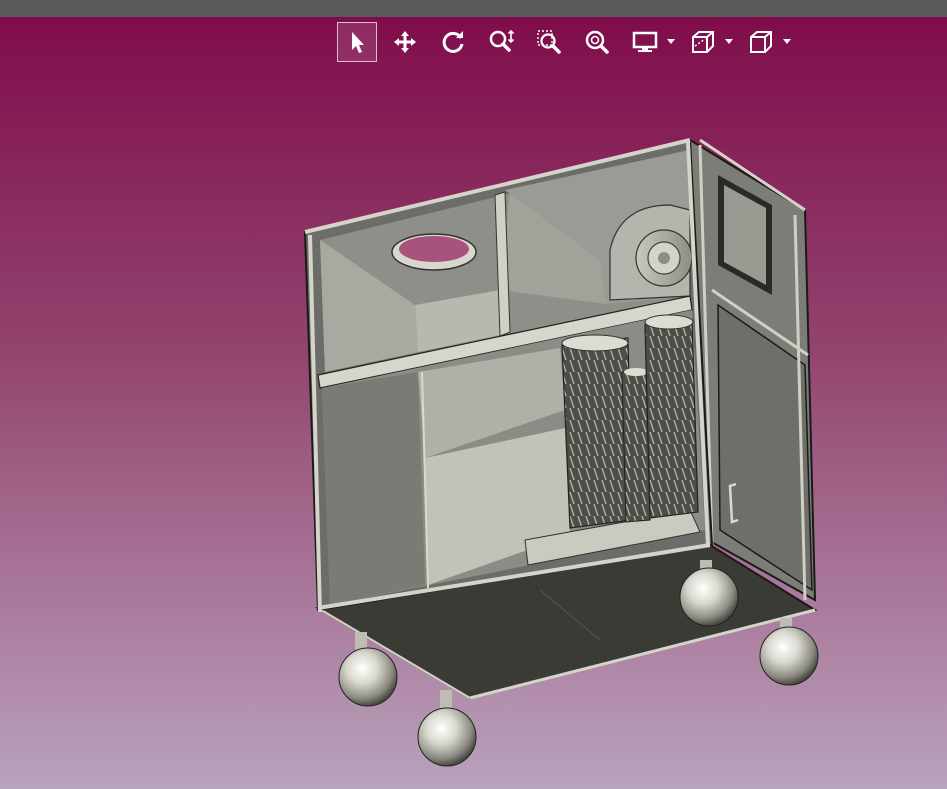 The width and height of the screenshot is (947, 789). Describe the element at coordinates (473, 8) in the screenshot. I see `title-bar` at that location.